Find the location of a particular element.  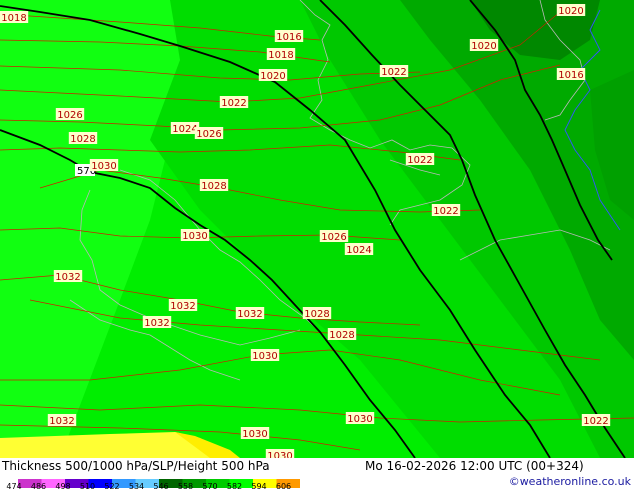

legend-color-bar is located at coordinates (159, 480).